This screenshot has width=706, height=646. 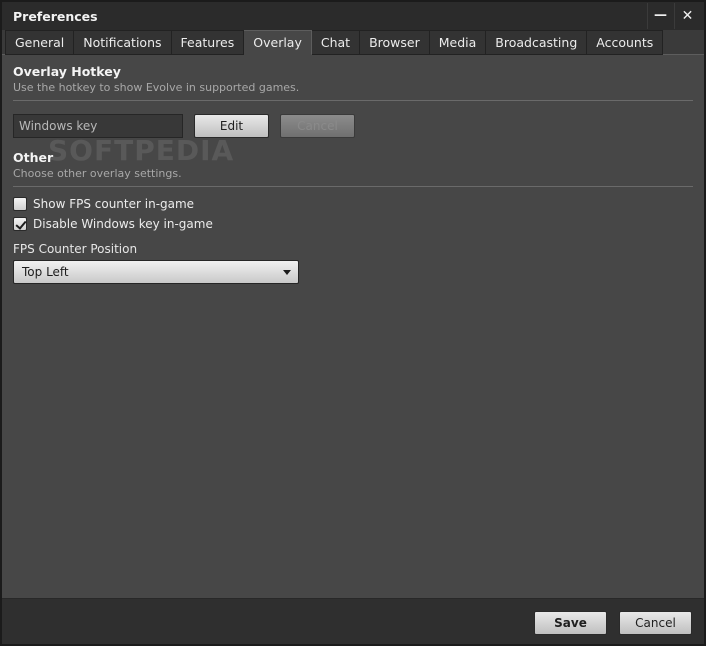 I want to click on tab-notifications: Notifications, so click(x=123, y=42).